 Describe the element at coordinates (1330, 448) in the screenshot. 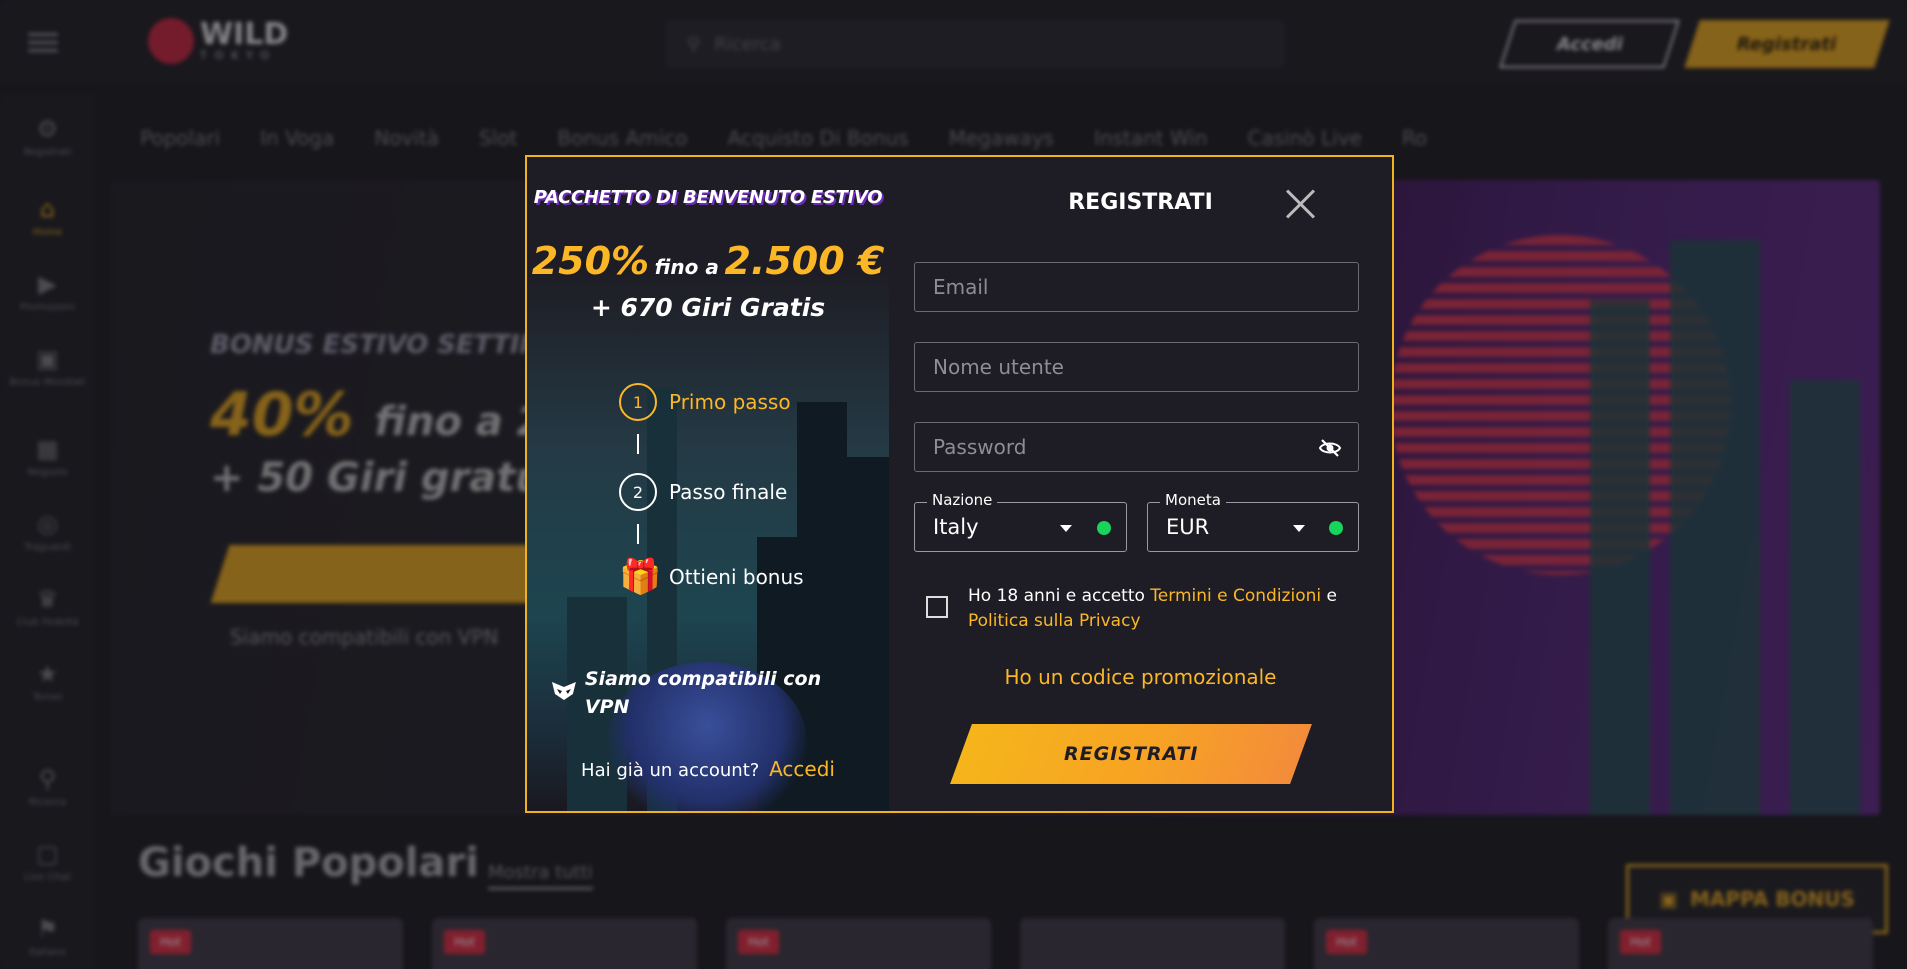

I see `eye-off-icon` at that location.